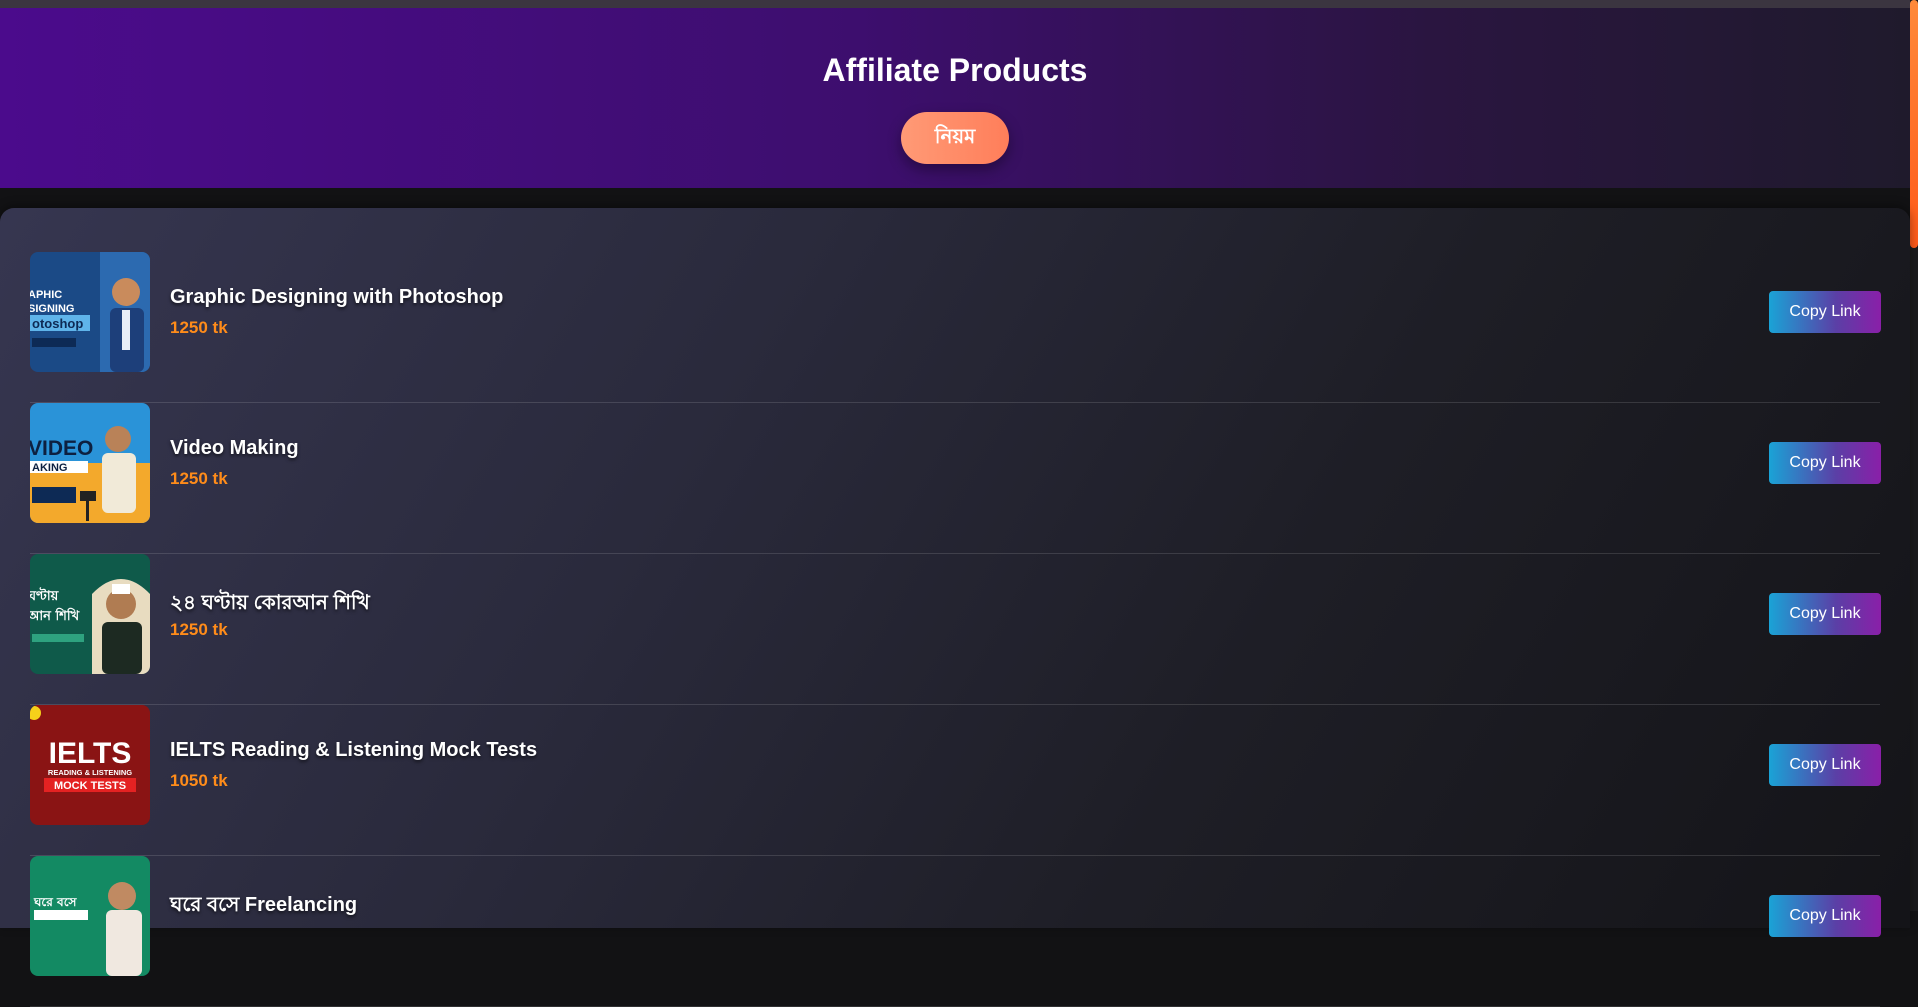 Image resolution: width=1918 pixels, height=1007 pixels. I want to click on thumbnail-image: ঘরে বসে, so click(90, 916).